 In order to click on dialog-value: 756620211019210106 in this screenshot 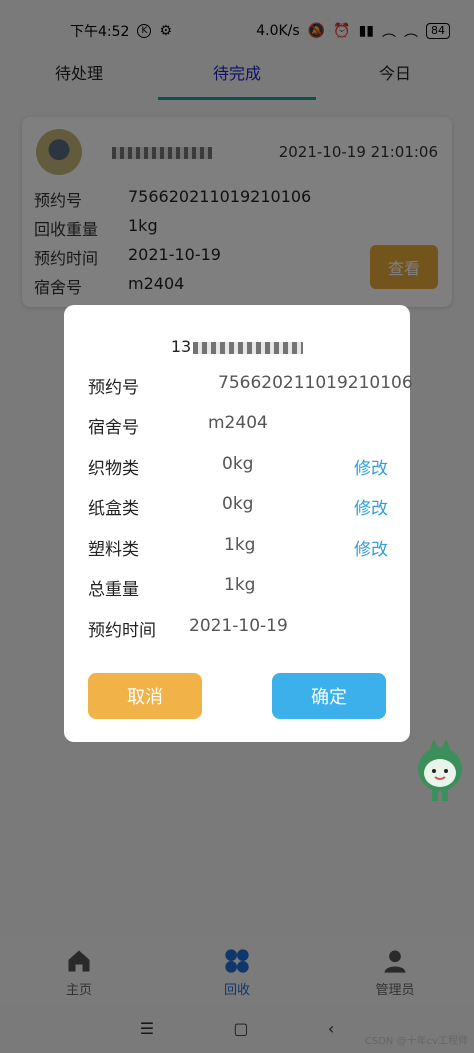, I will do `click(315, 383)`.